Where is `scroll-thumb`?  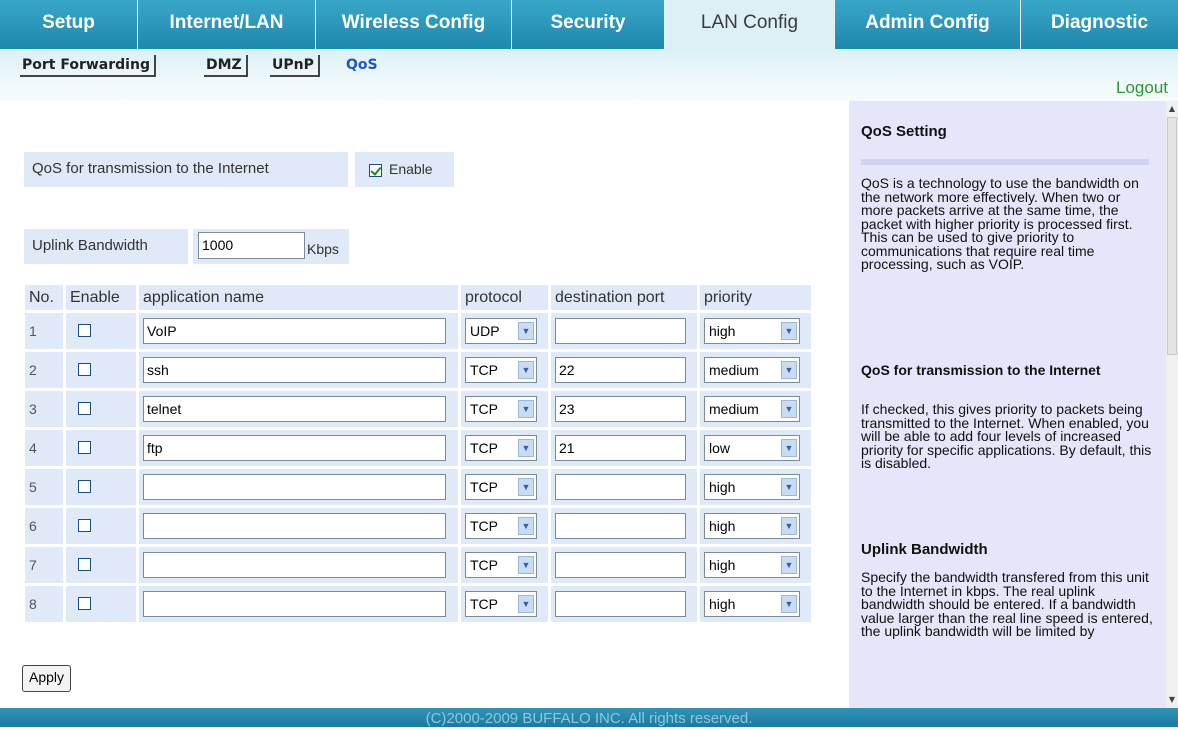 scroll-thumb is located at coordinates (1172, 236).